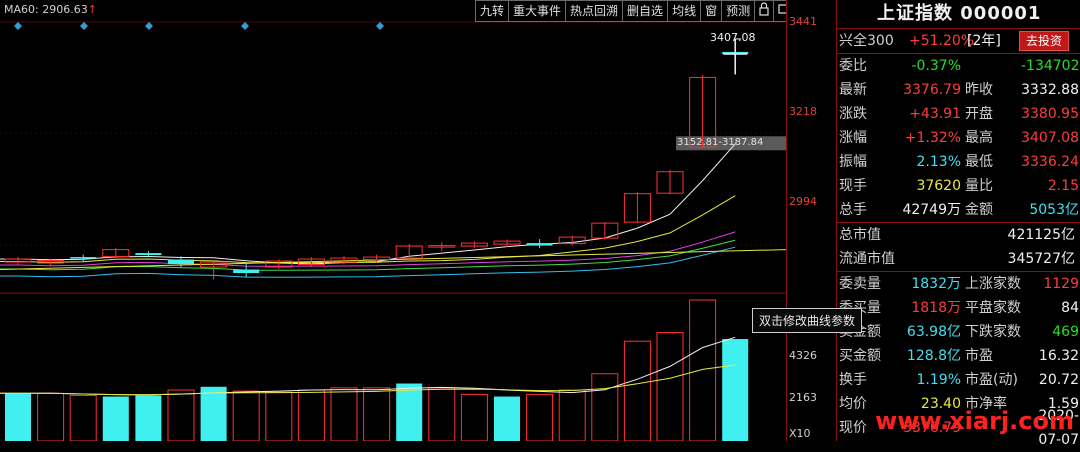  Describe the element at coordinates (684, 11) in the screenshot. I see `toolbar-button-moving-average: 均线` at that location.